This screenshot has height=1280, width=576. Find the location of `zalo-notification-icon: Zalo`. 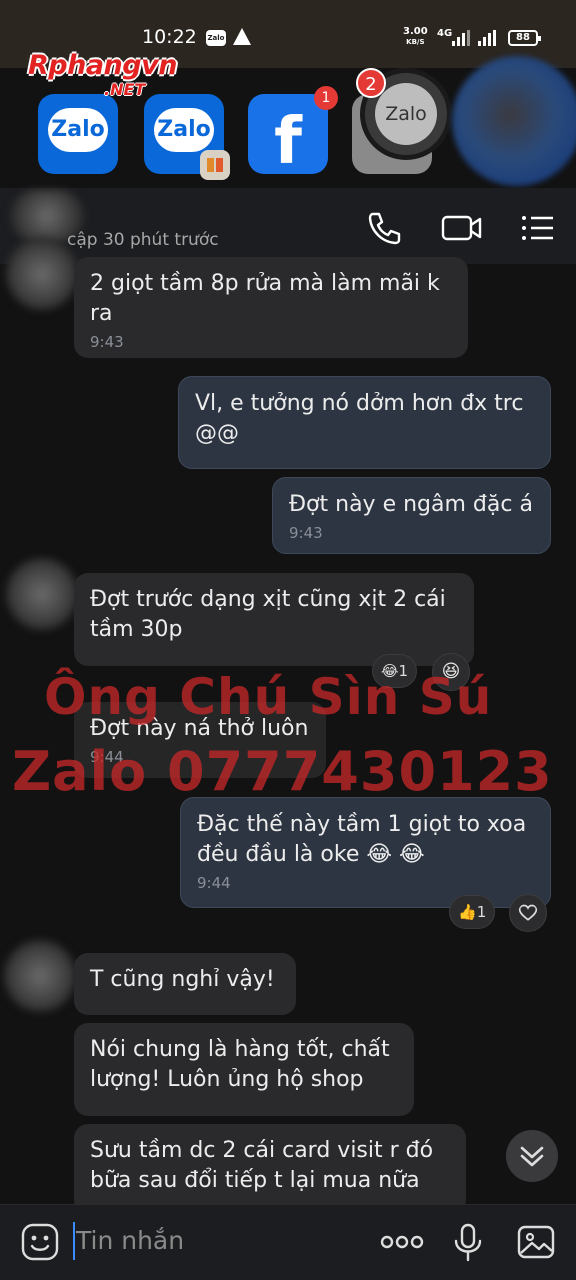

zalo-notification-icon: Zalo is located at coordinates (216, 38).